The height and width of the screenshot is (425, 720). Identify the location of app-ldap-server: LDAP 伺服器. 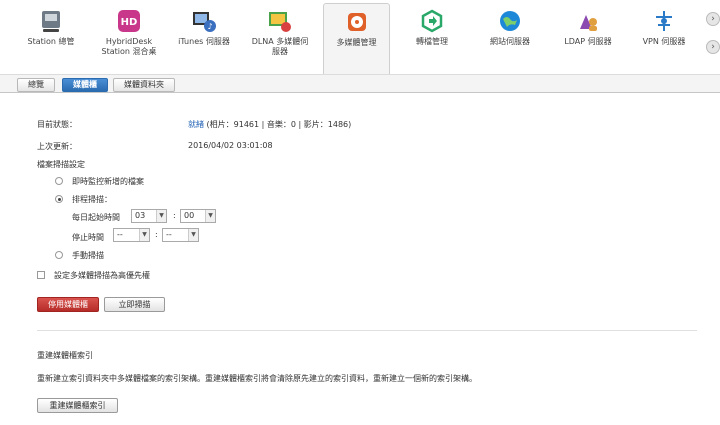
(588, 37).